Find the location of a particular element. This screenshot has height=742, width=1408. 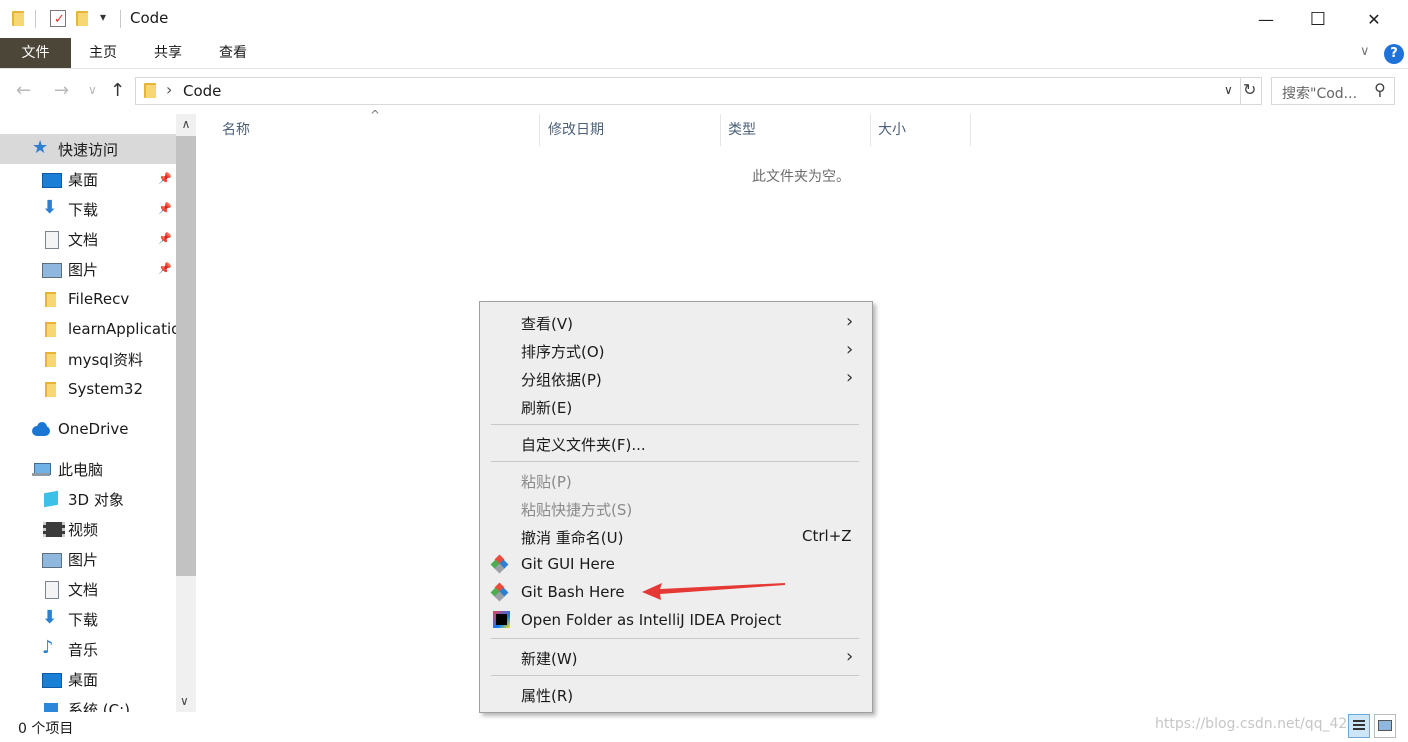

menu-item-open-intellij: Open Folder as IntelliJ IDEA Project is located at coordinates (676, 620).